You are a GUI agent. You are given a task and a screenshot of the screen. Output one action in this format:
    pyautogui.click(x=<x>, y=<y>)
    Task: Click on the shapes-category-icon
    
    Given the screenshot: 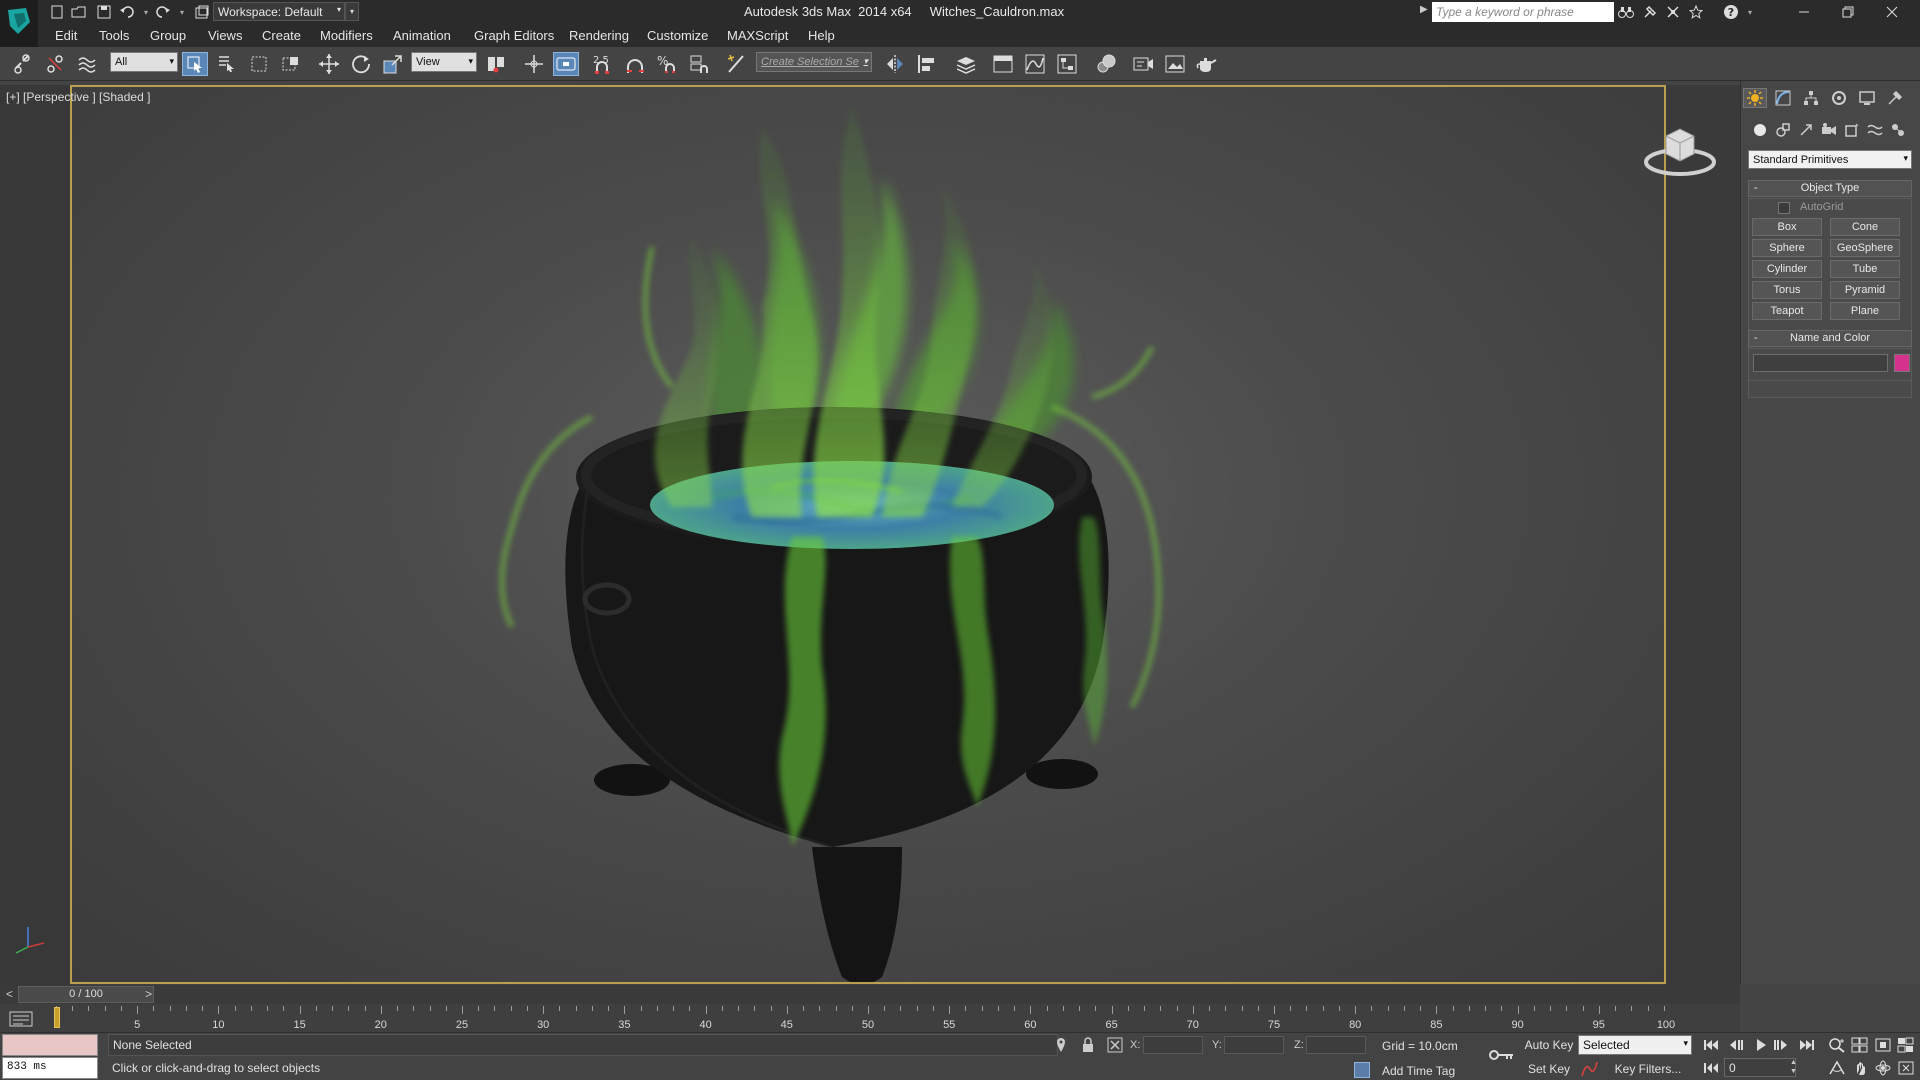 What is the action you would take?
    pyautogui.click(x=1783, y=130)
    